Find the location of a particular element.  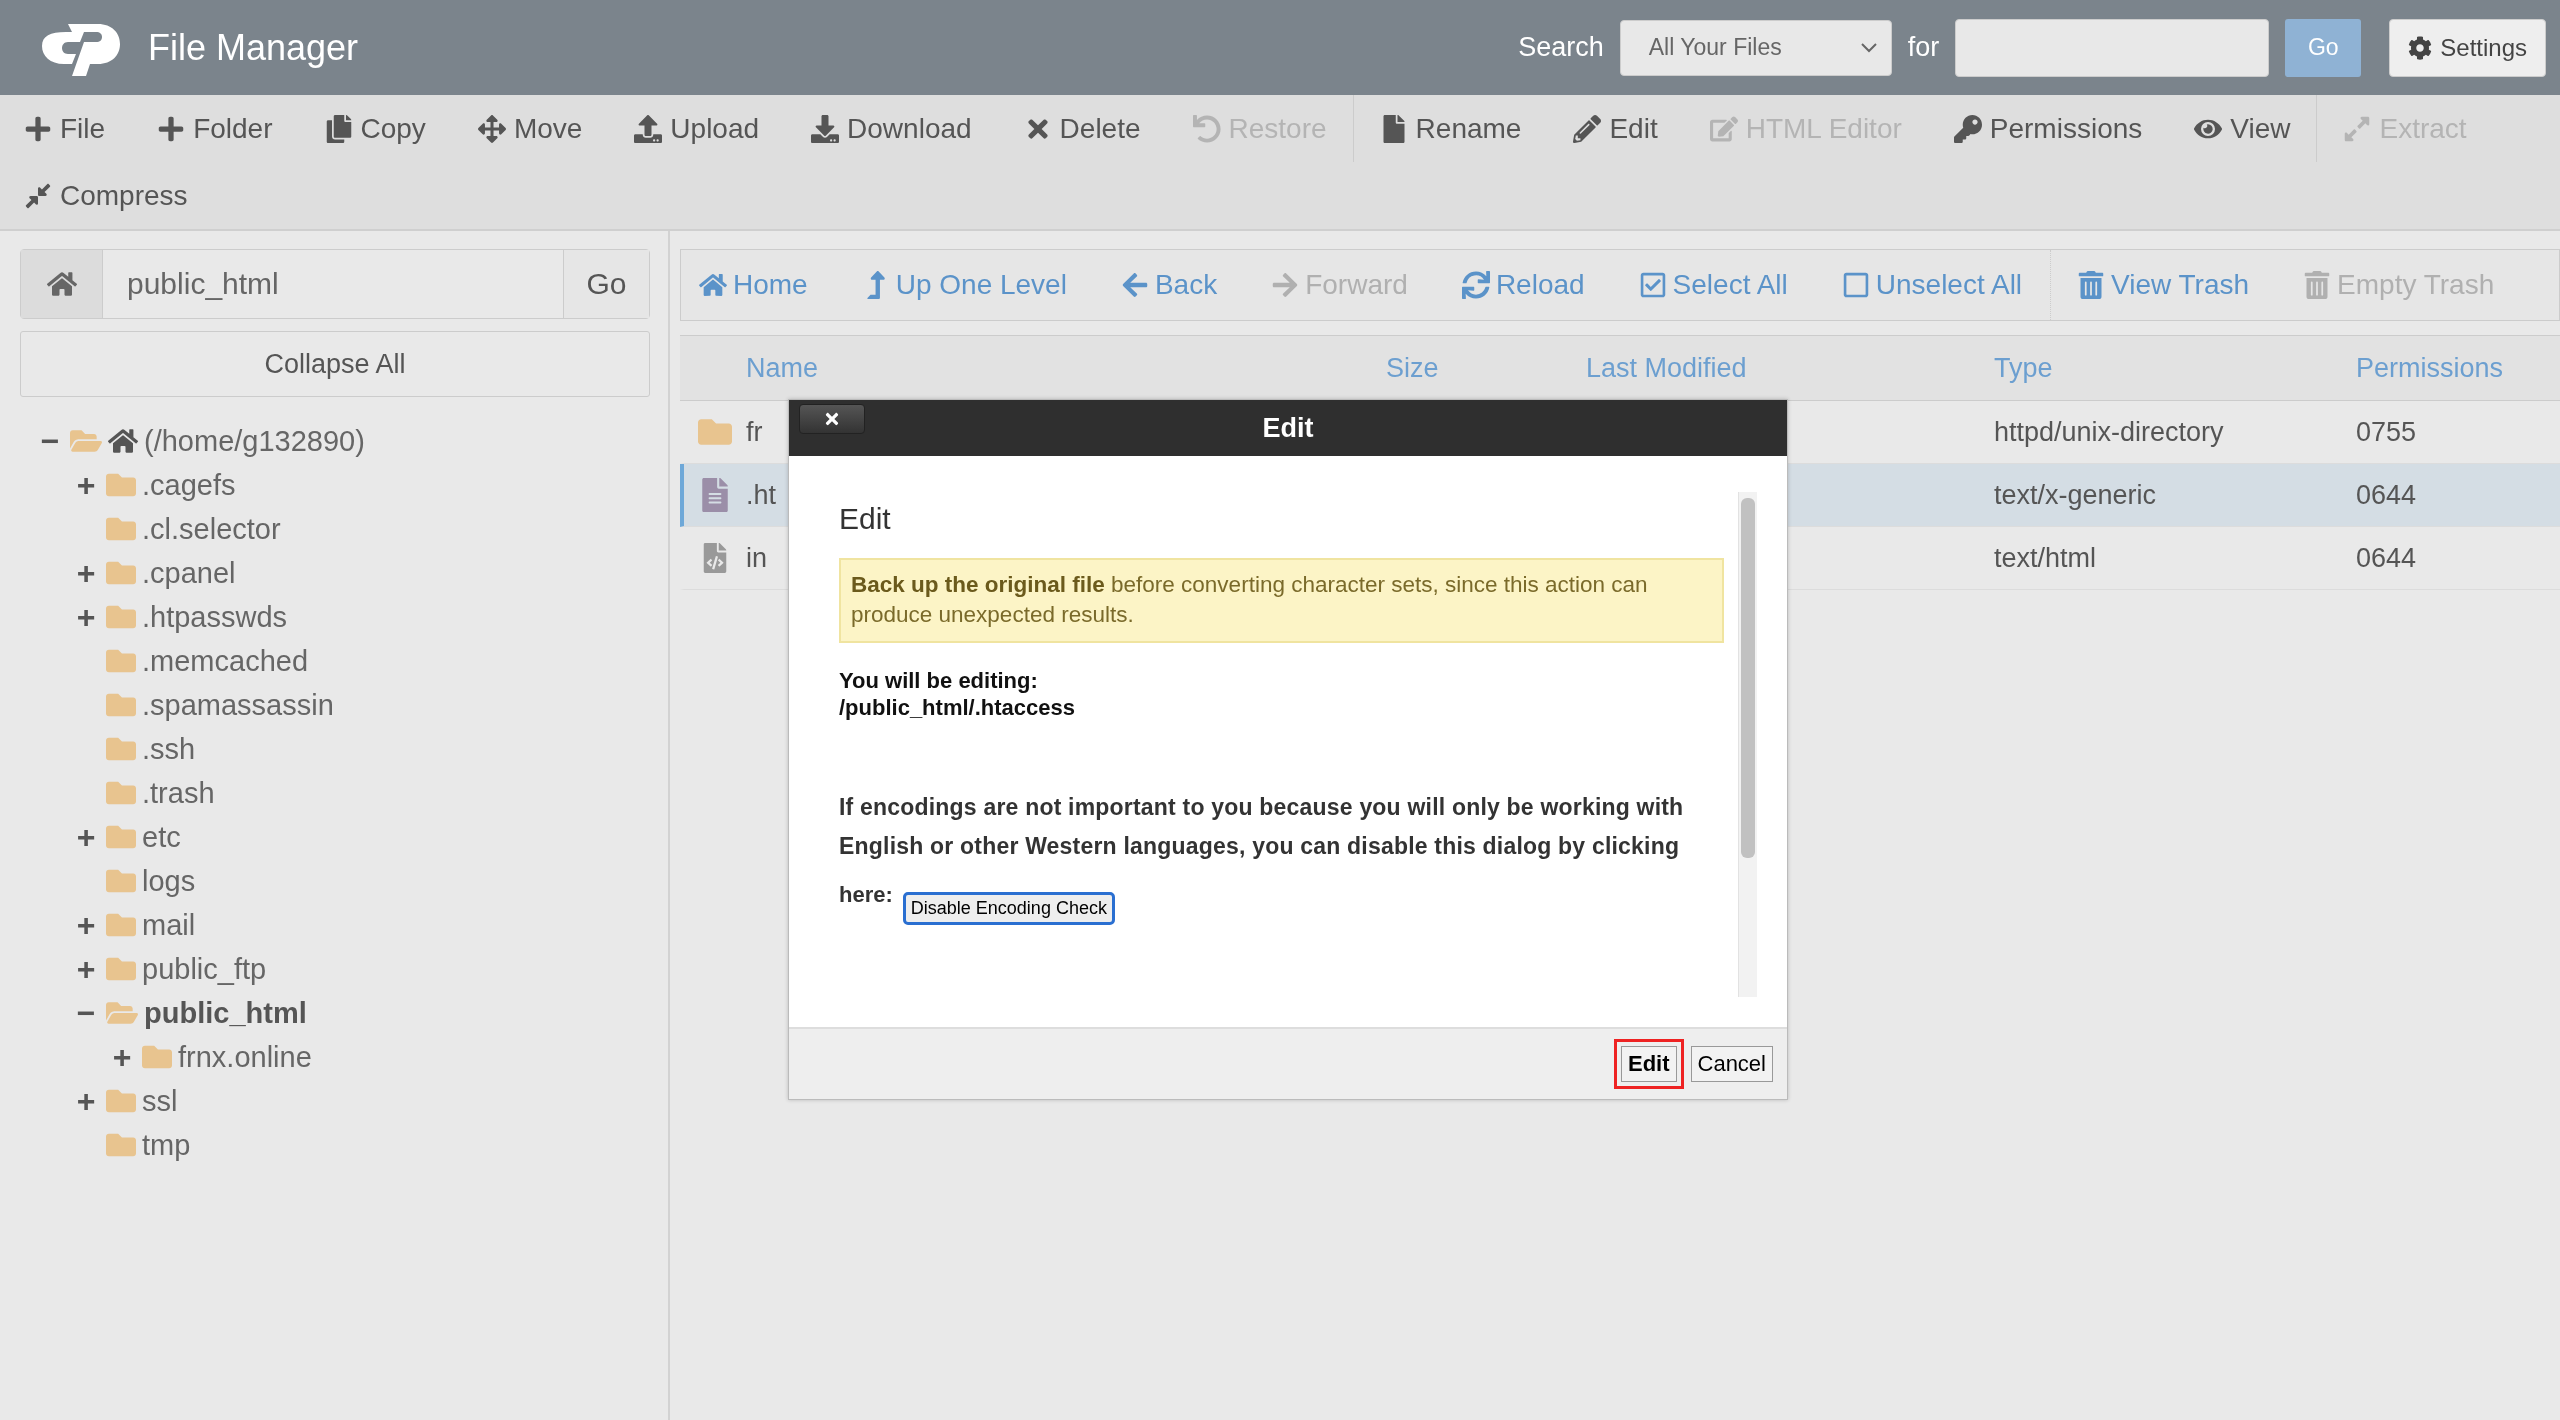

warning-message: Back up the original file before converting character sets, since this action can produce unexpected results. is located at coordinates (1281, 600).